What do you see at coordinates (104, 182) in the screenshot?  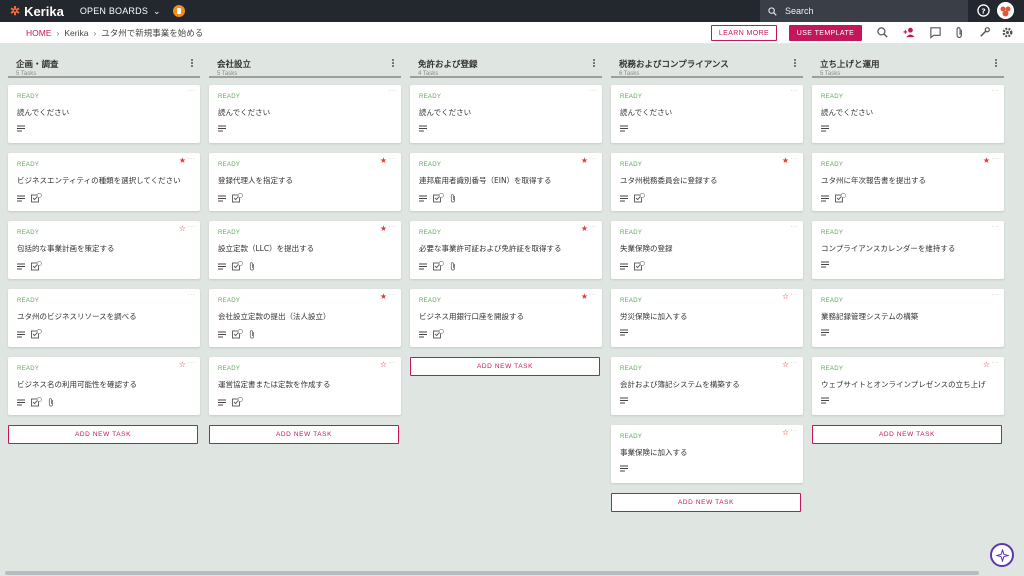 I see `task-card: READY ★ ··· ビジネスエンティティの種類を選択してください` at bounding box center [104, 182].